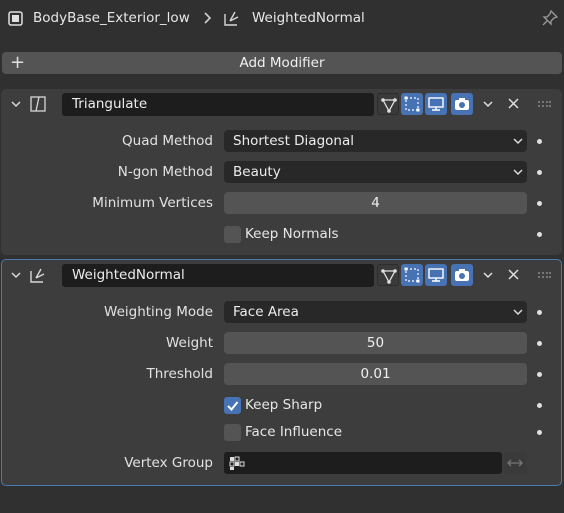 The width and height of the screenshot is (564, 513). I want to click on keep-sharp-label: Keep Sharp, so click(283, 405).